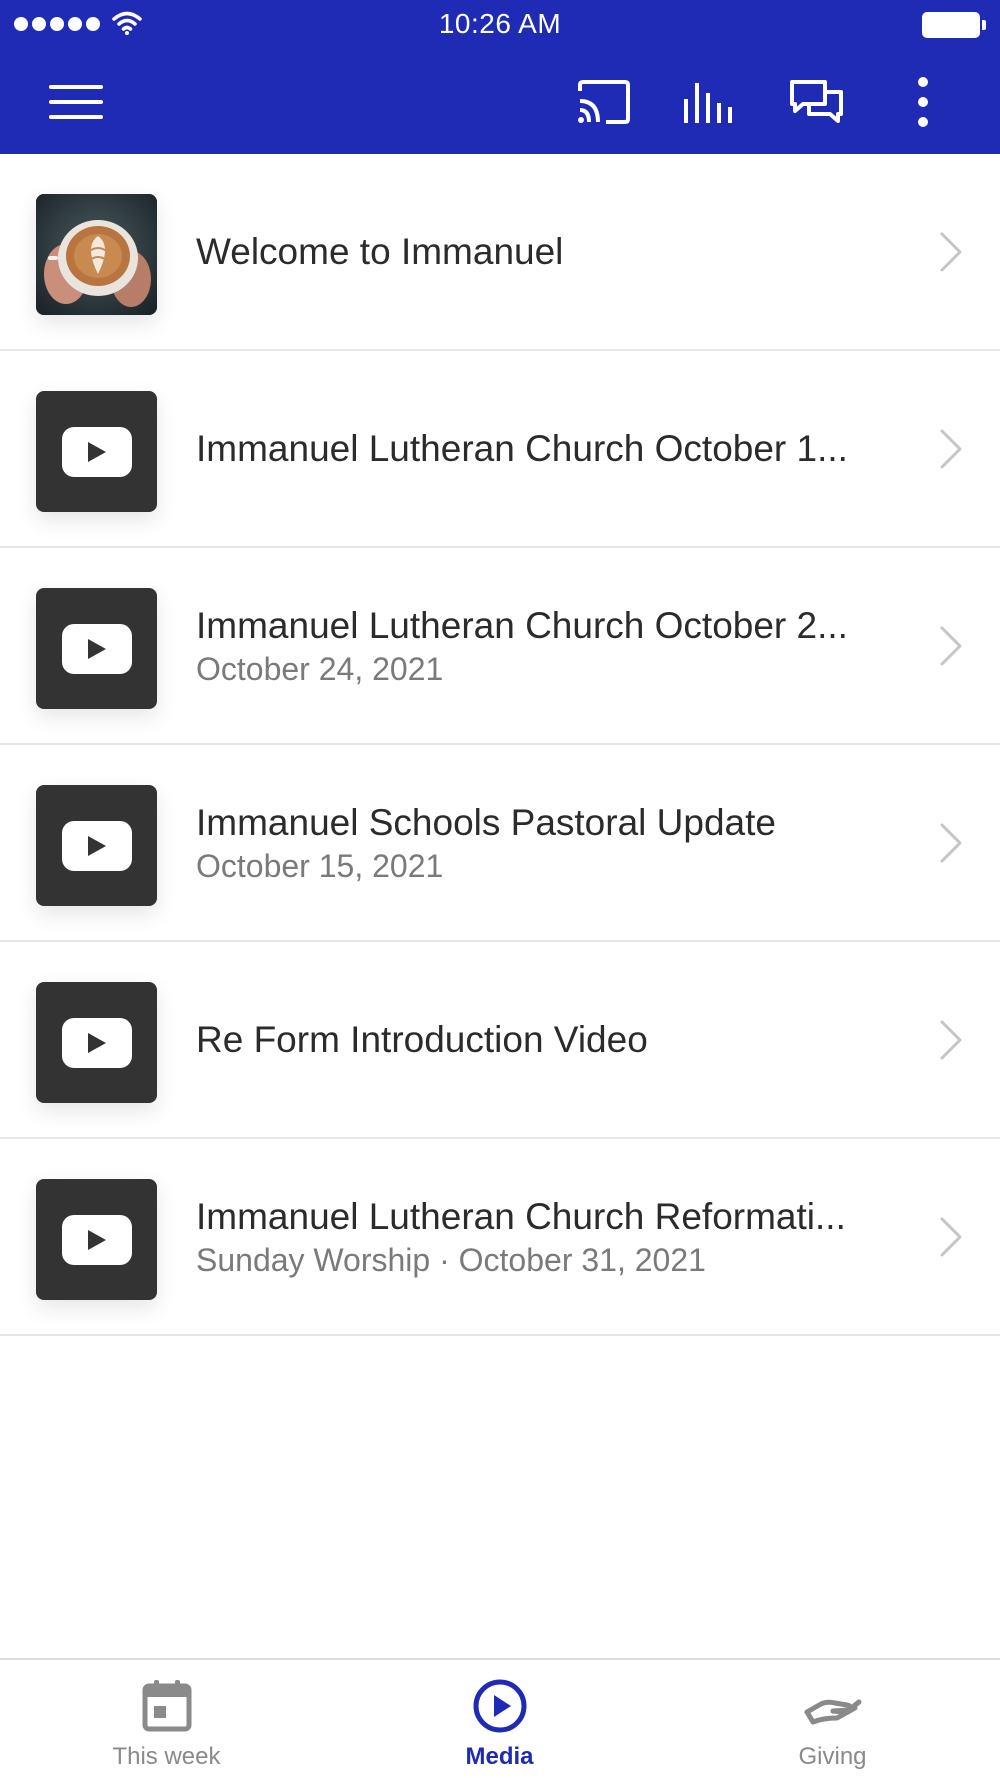  I want to click on list-item: Re Form Introduction Video, so click(500, 1040).